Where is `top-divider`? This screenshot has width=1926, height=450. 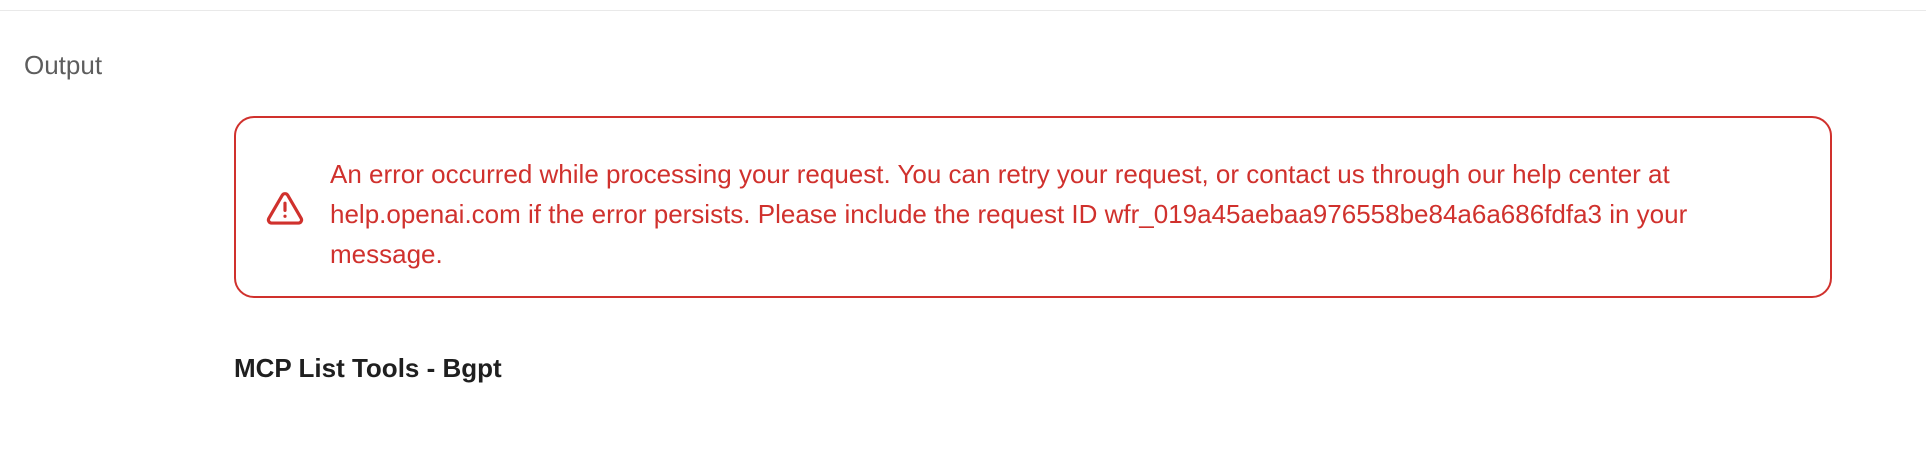
top-divider is located at coordinates (963, 10).